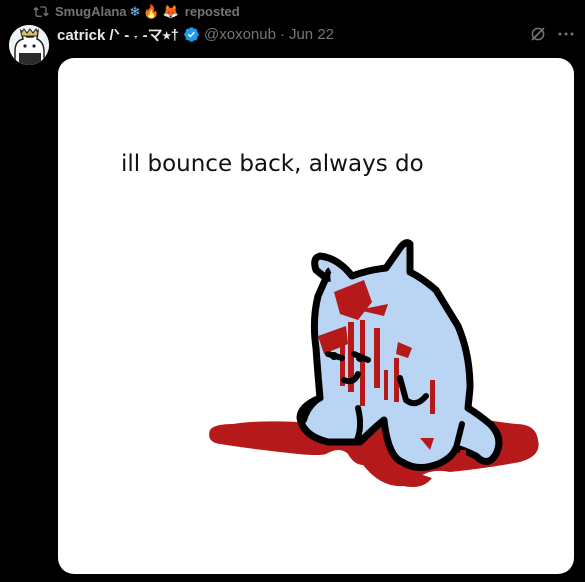 The width and height of the screenshot is (585, 582). I want to click on post-date: Jun 22, so click(311, 34).